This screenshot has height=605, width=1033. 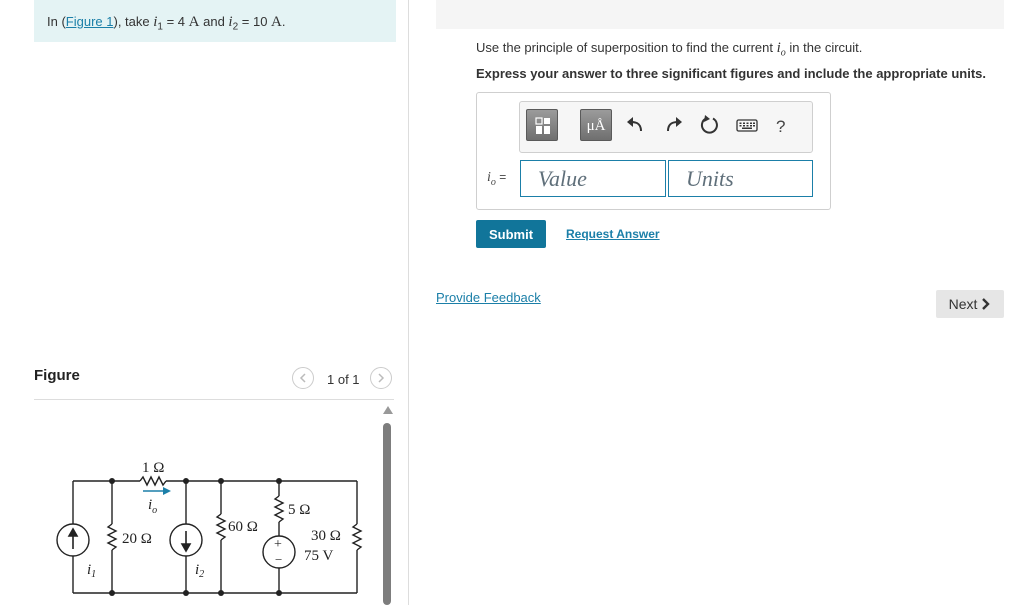 What do you see at coordinates (408, 302) in the screenshot?
I see `panel-divider` at bounding box center [408, 302].